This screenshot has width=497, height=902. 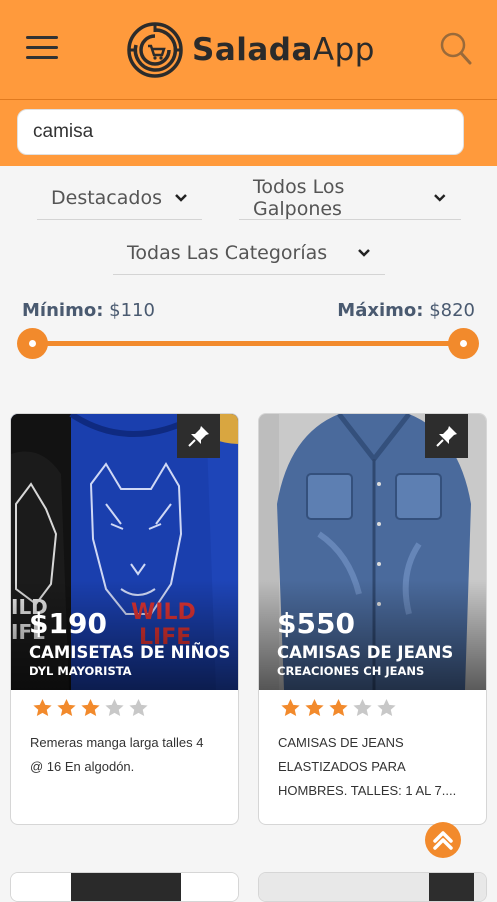 I want to click on product-seller: DYL MAYORISTA, so click(x=80, y=671).